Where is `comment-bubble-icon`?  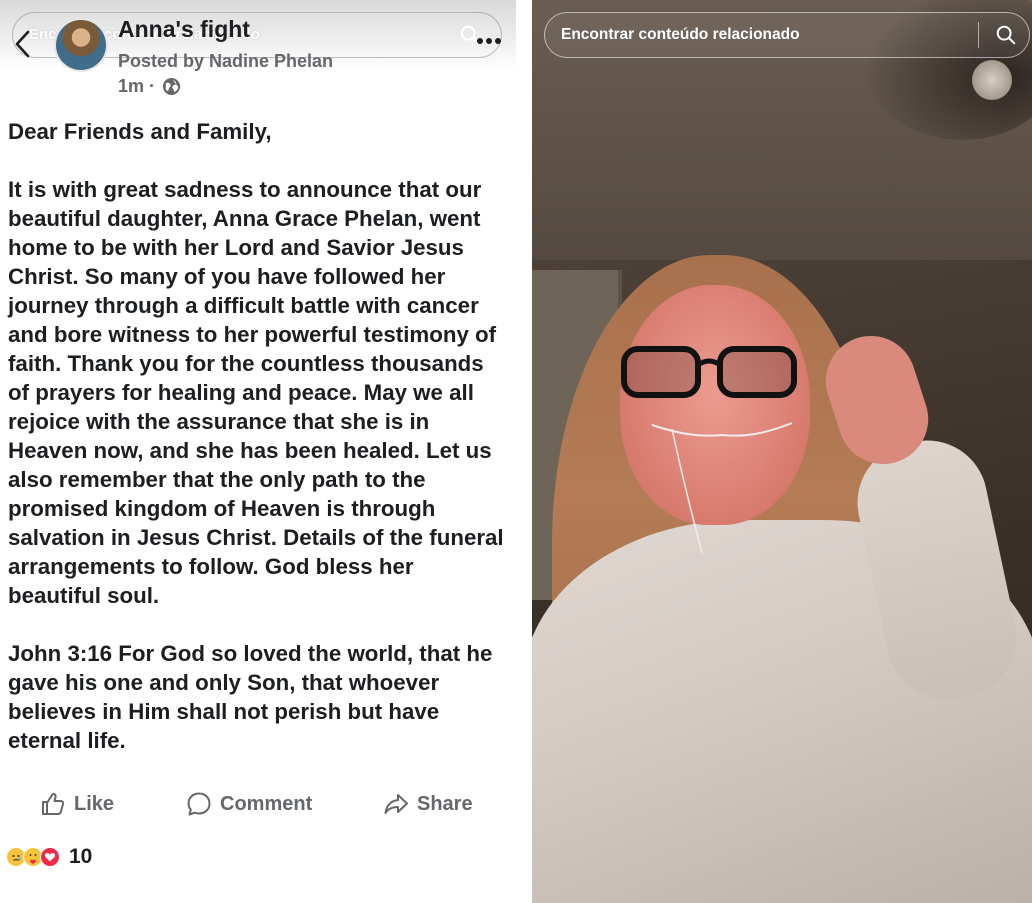
comment-bubble-icon is located at coordinates (199, 804).